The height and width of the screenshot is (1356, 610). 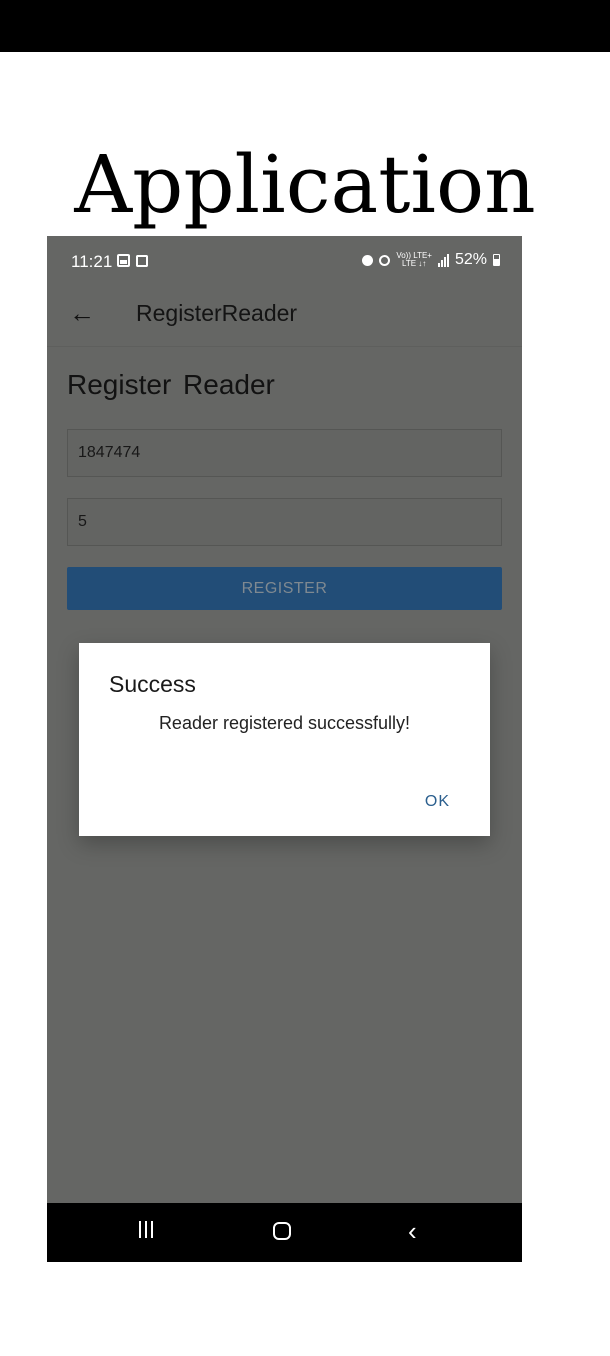 What do you see at coordinates (92, 261) in the screenshot?
I see `status-time: 11:21` at bounding box center [92, 261].